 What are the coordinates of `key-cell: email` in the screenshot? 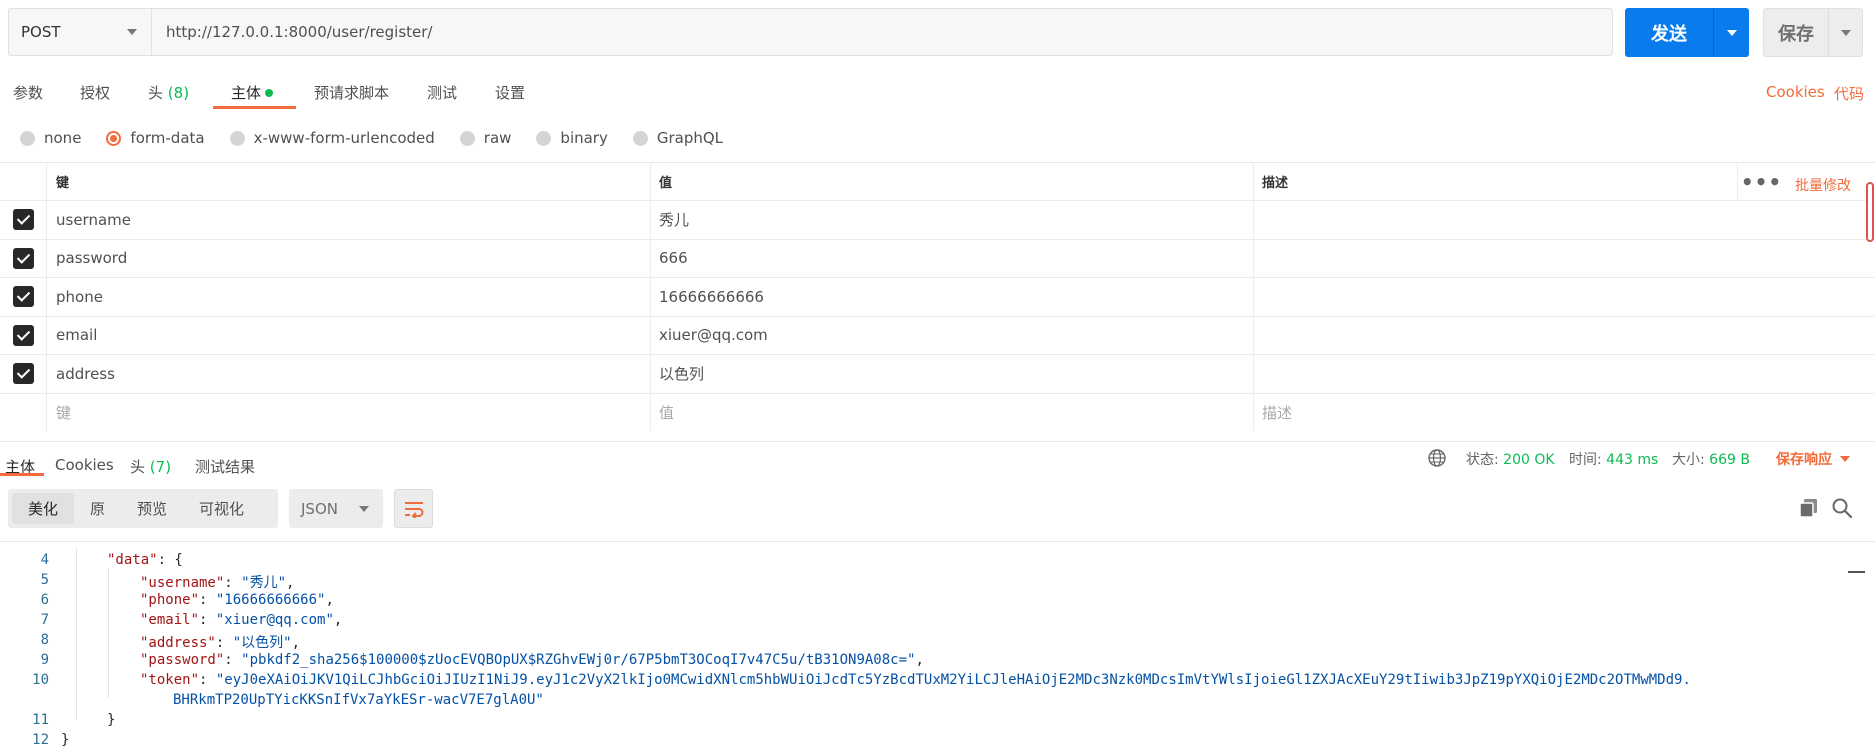 It's located at (348, 335).